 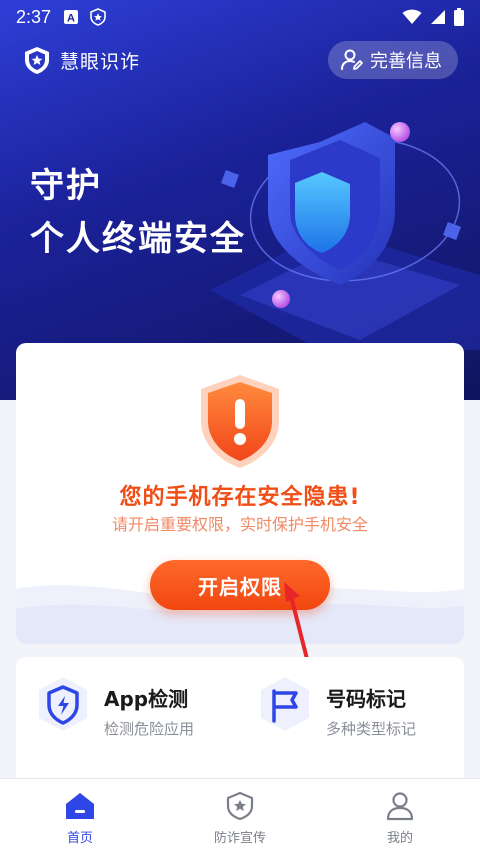 I want to click on nav-mine: 我的, so click(x=400, y=816).